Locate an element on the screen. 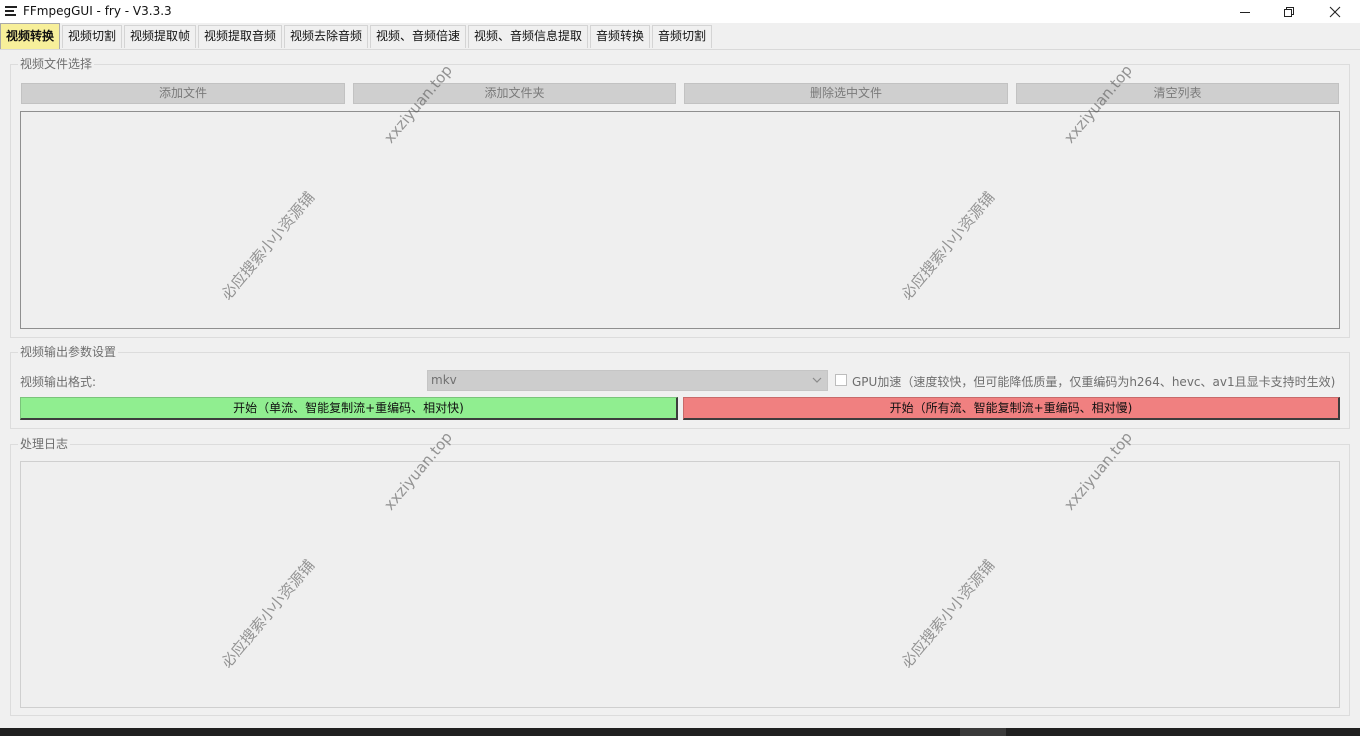  log-title: 处理日志 is located at coordinates (44, 444).